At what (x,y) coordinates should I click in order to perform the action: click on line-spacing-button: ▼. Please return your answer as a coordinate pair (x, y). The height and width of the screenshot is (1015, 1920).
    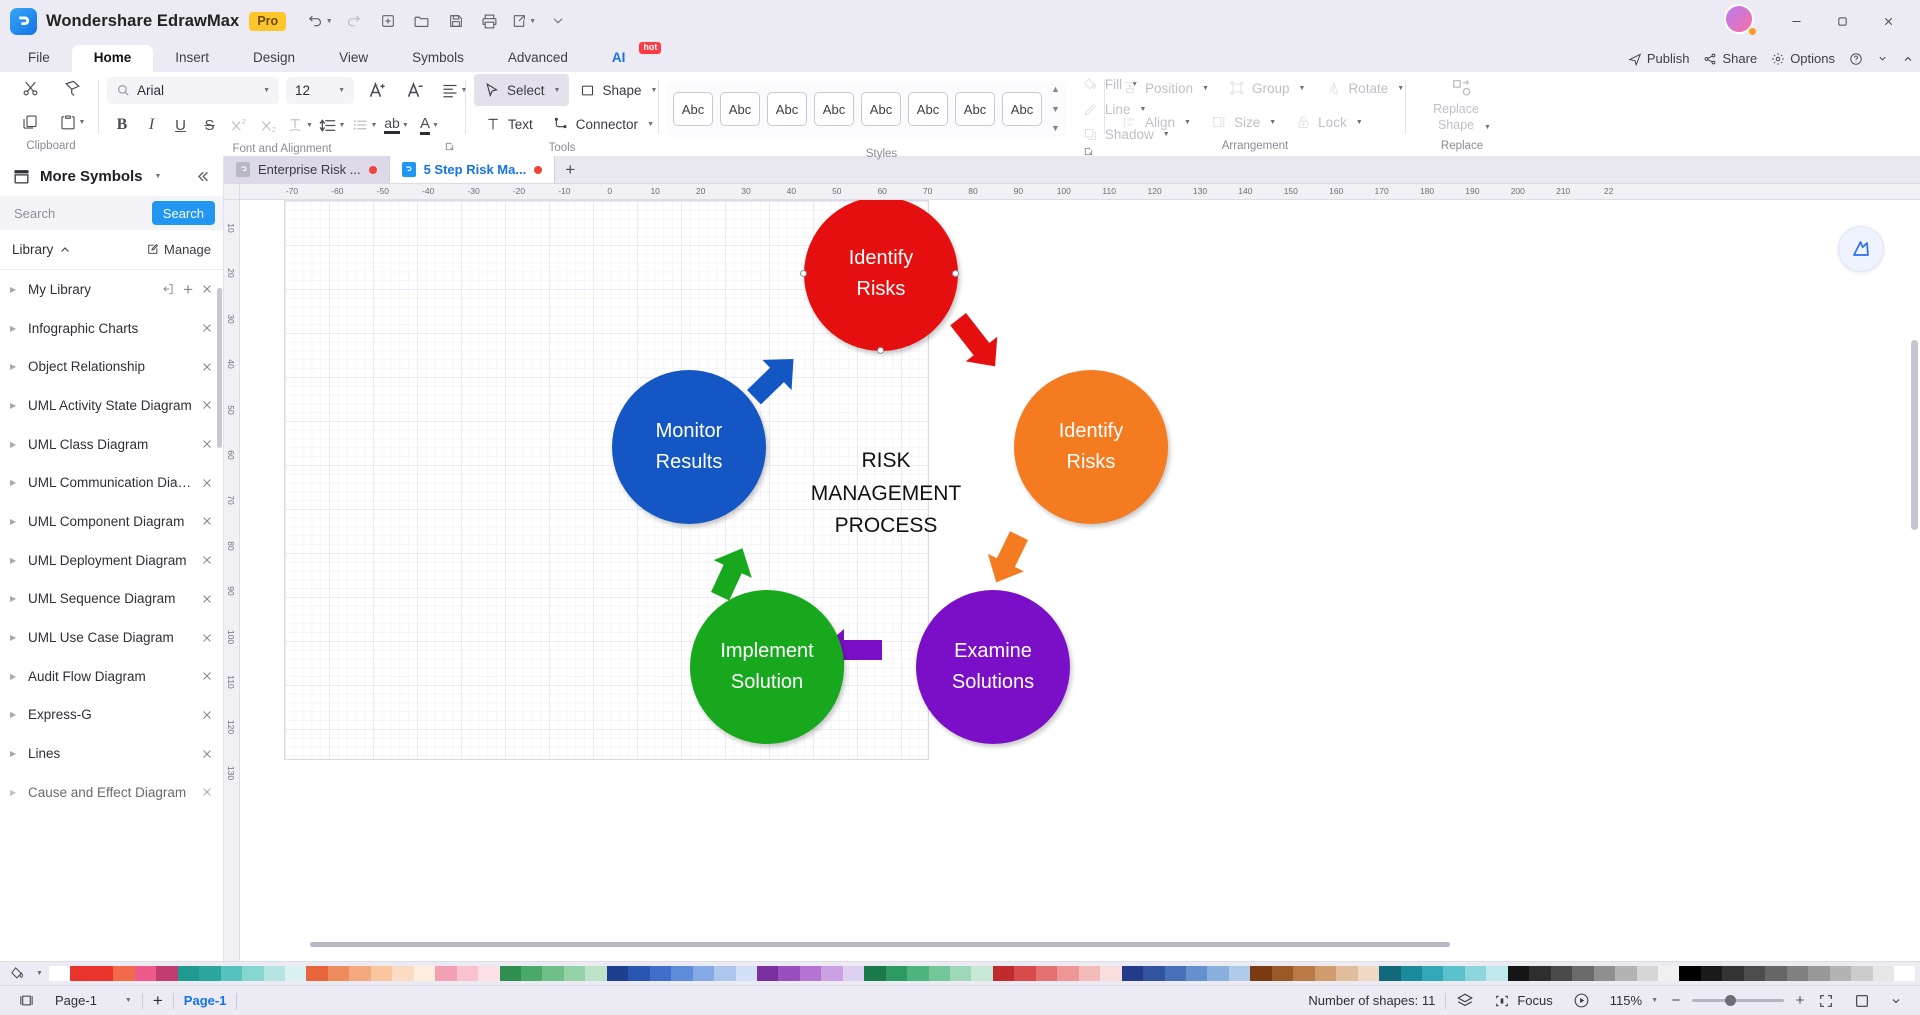
    Looking at the image, I should click on (331, 125).